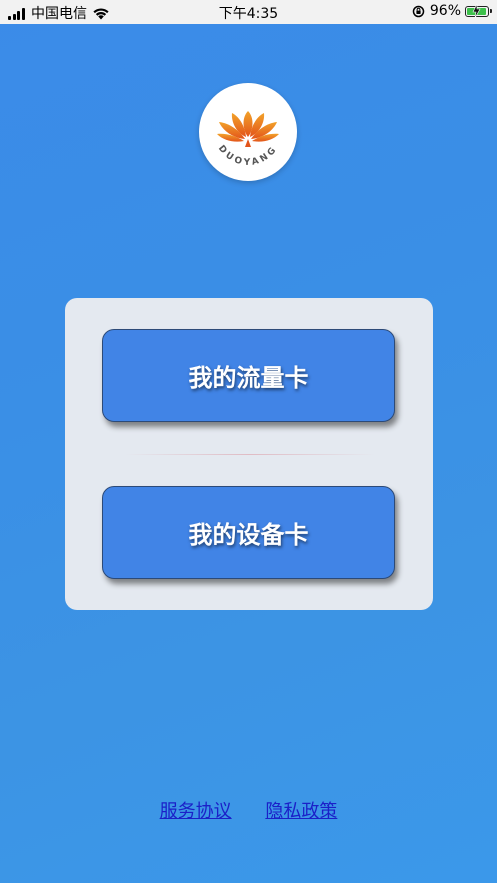 The height and width of the screenshot is (883, 497). What do you see at coordinates (301, 811) in the screenshot?
I see `privacy-policy-link: 隐私政策` at bounding box center [301, 811].